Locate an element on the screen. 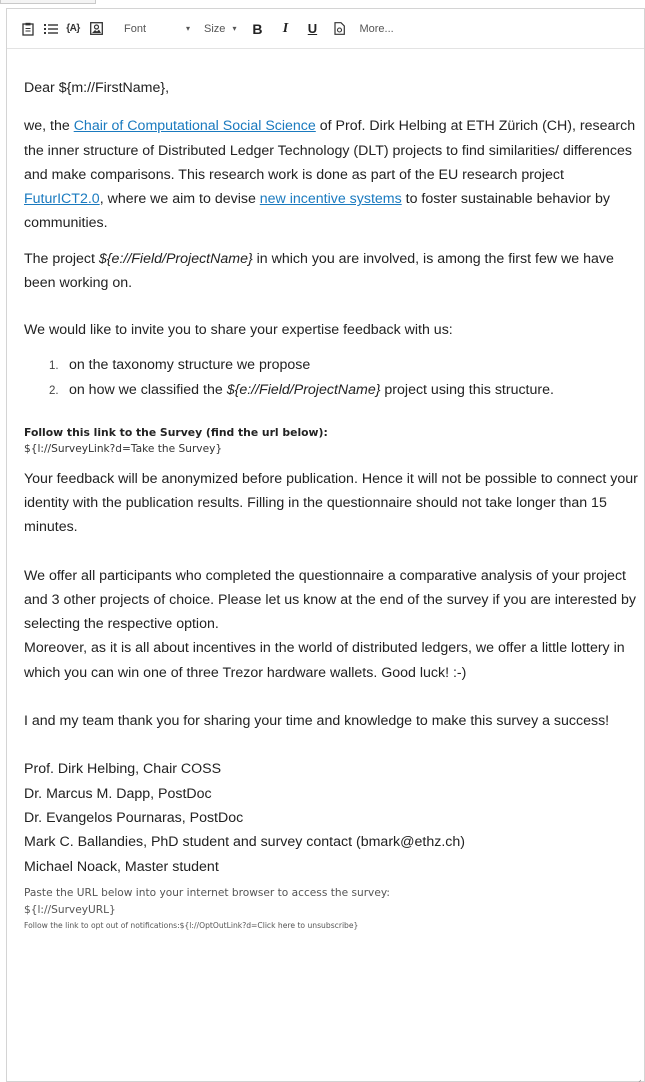 Image resolution: width=645 pixels, height=1082 pixels. piped-text-icon: {A} is located at coordinates (73, 29).